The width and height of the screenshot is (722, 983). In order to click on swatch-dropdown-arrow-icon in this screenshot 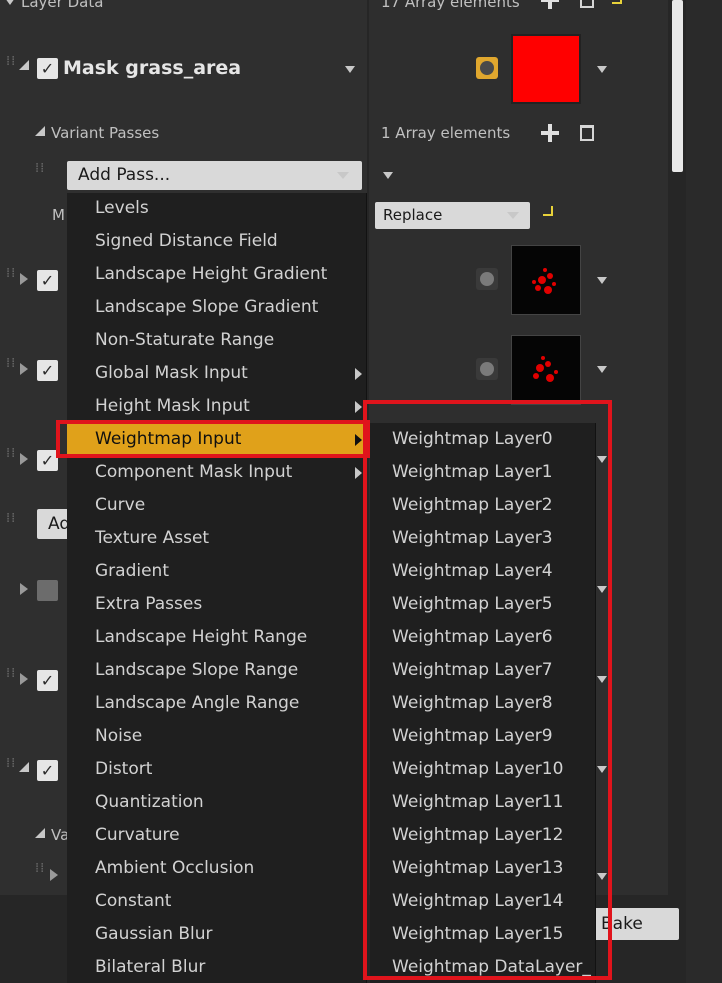, I will do `click(602, 69)`.